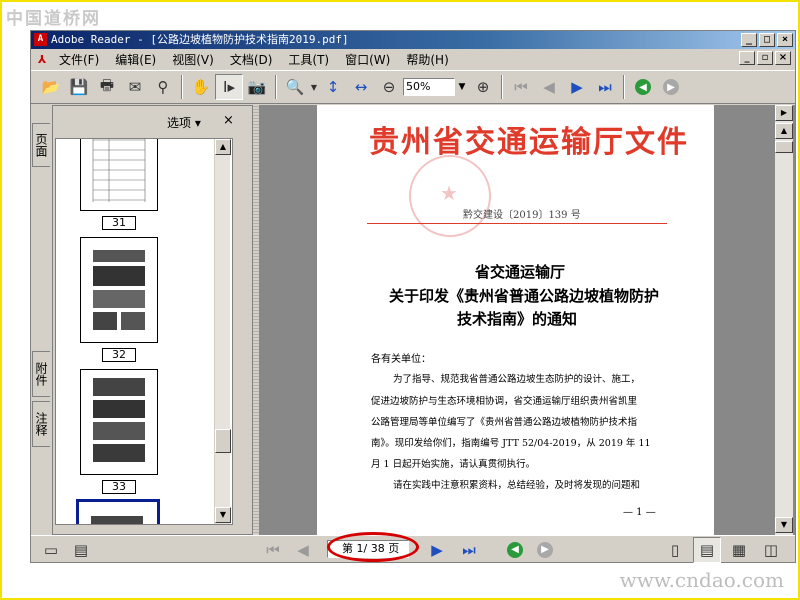 The image size is (800, 600). I want to click on close-button: ×, so click(785, 40).